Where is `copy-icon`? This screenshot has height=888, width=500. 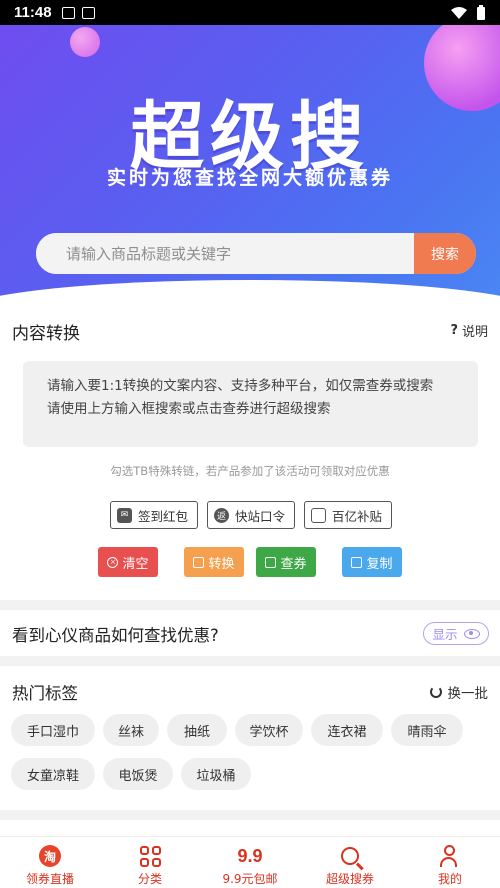
copy-icon is located at coordinates (357, 562).